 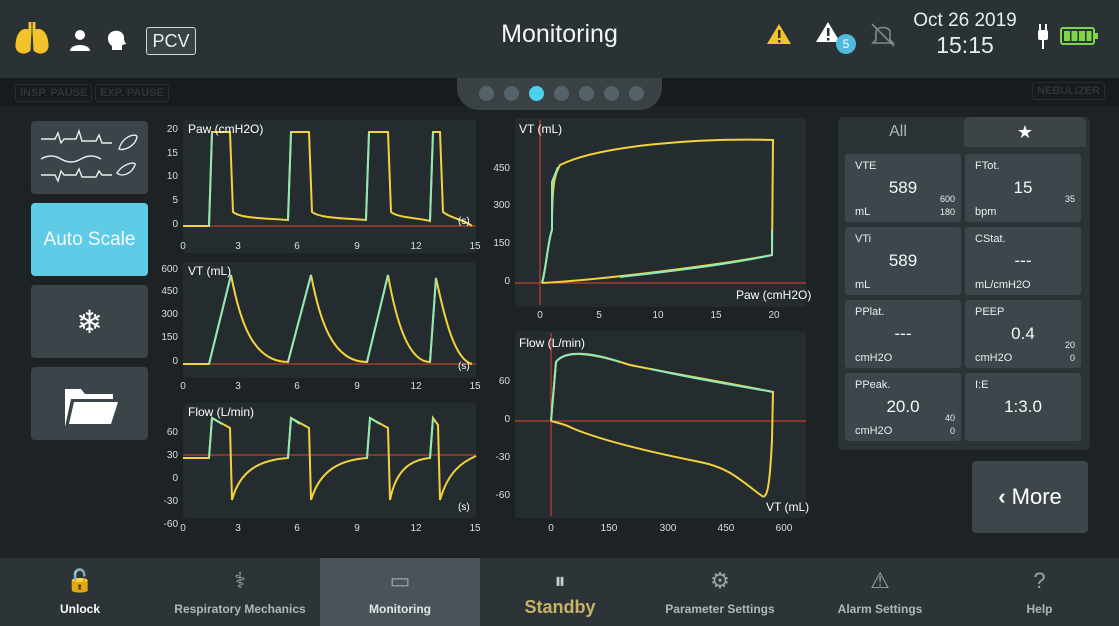 What do you see at coordinates (400, 580) in the screenshot?
I see `monitor-waveform-icon: ▭` at bounding box center [400, 580].